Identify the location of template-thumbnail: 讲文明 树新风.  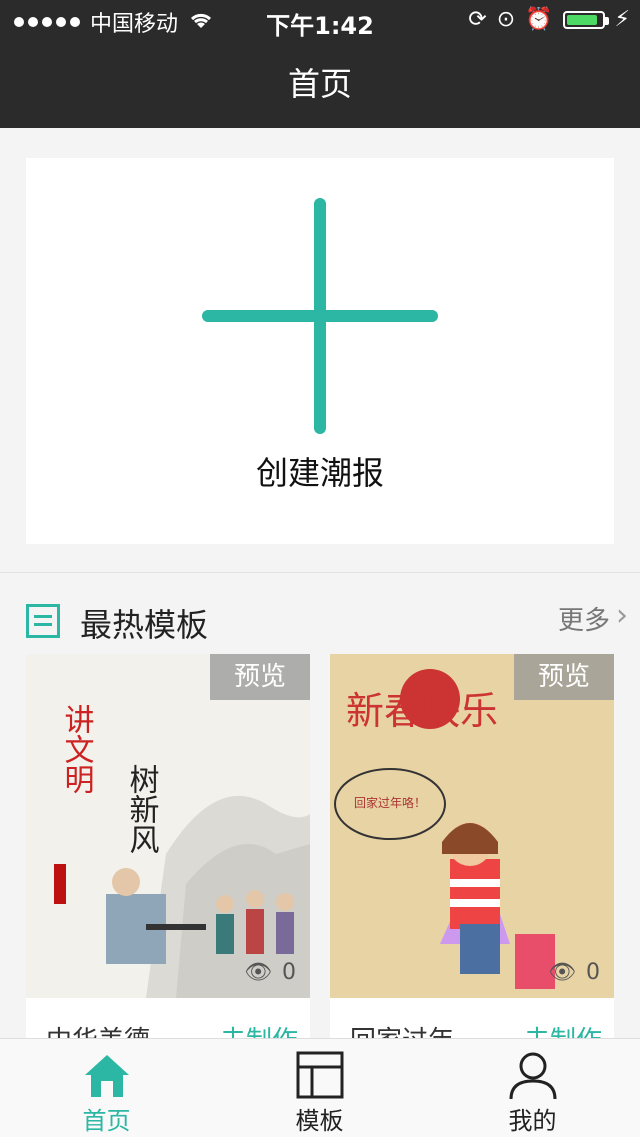
(168, 826).